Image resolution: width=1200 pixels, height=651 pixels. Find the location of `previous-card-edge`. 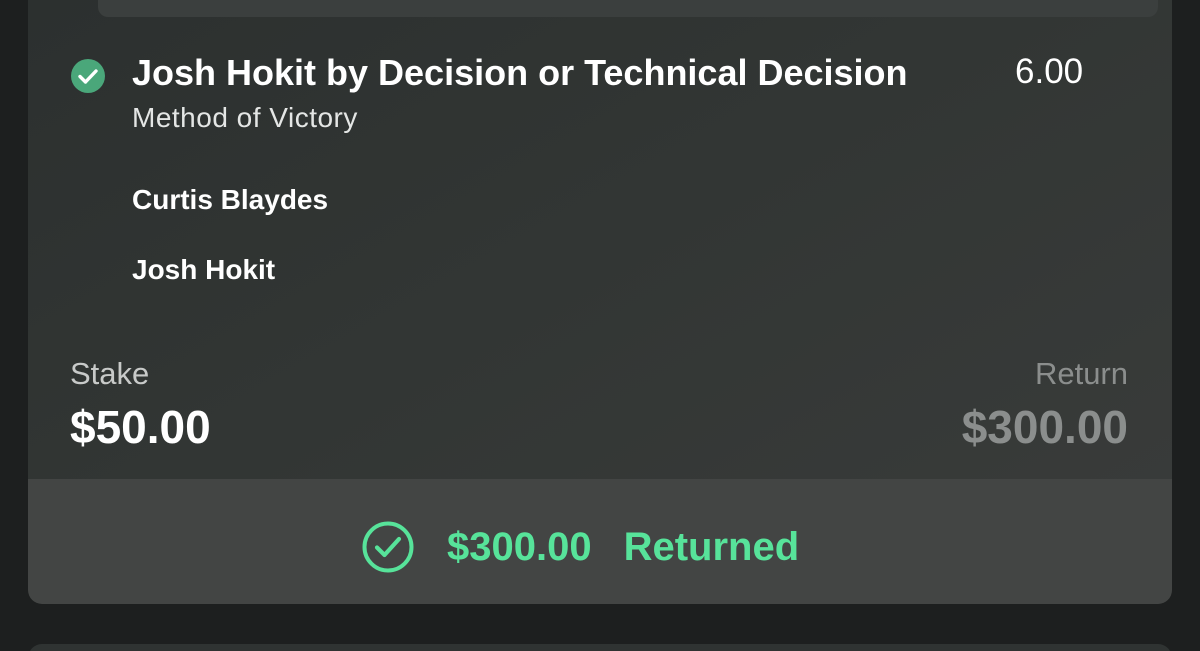

previous-card-edge is located at coordinates (628, 8).